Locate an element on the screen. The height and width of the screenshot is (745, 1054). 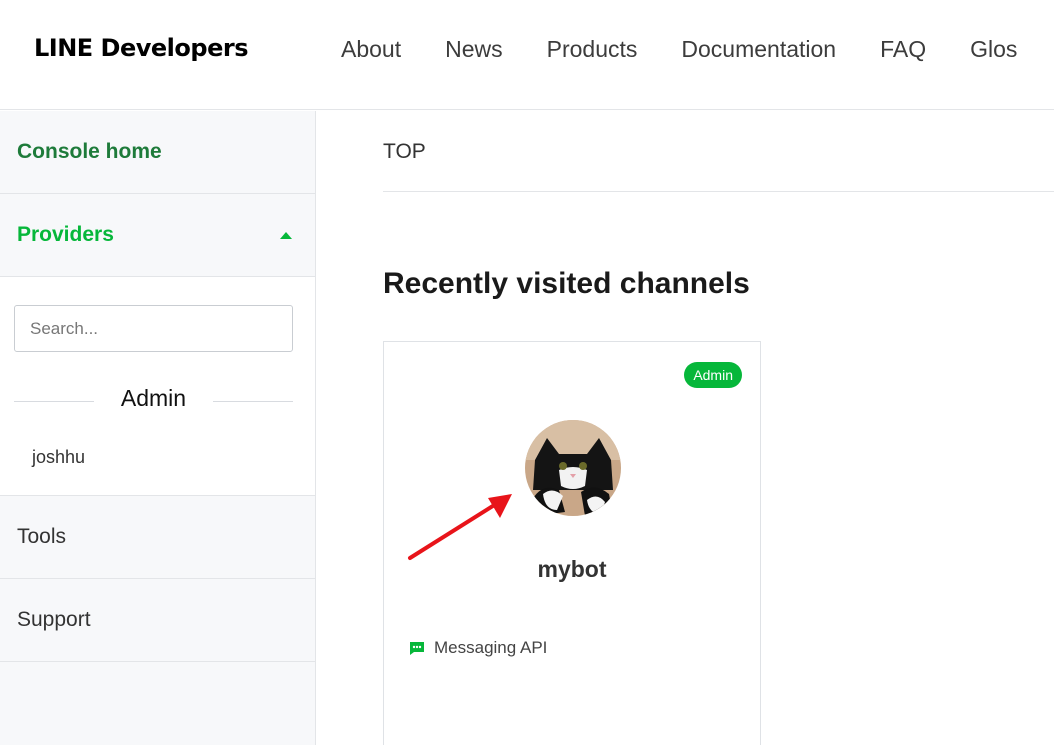
support-label: Support is located at coordinates (54, 619).